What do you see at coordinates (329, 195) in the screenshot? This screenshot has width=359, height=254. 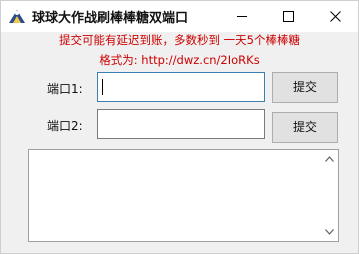 I see `log-scrollbar` at bounding box center [329, 195].